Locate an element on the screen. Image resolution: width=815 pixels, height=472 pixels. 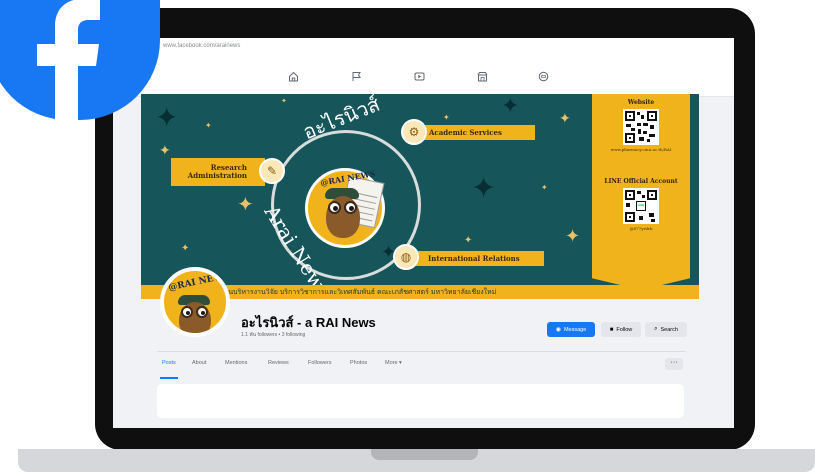
laptop-notch is located at coordinates (424, 454).